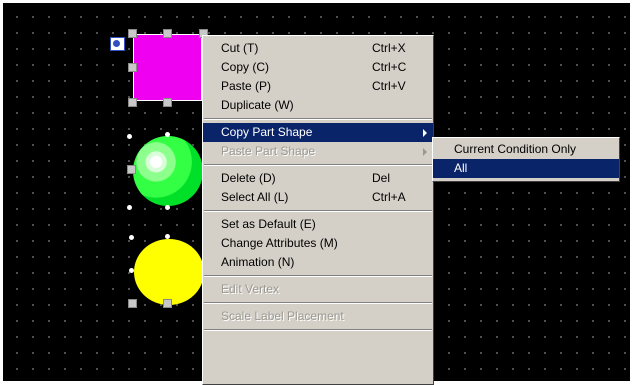 This screenshot has height=385, width=633. Describe the element at coordinates (389, 48) in the screenshot. I see `shortcut-label: Ctrl+X` at that location.